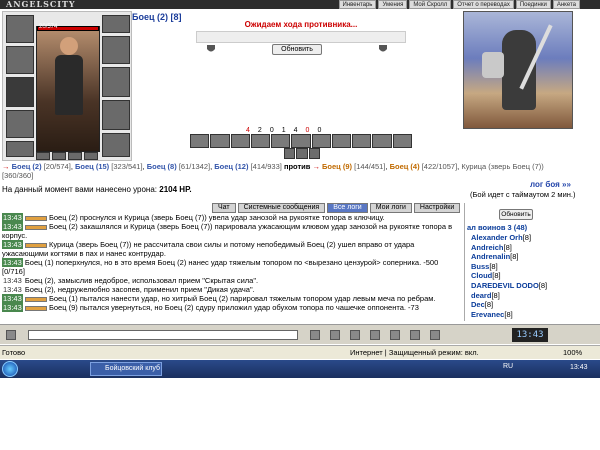 The width and height of the screenshot is (600, 450). Describe the element at coordinates (27, 166) in the screenshot. I see `team-member: Боец (2)` at that location.